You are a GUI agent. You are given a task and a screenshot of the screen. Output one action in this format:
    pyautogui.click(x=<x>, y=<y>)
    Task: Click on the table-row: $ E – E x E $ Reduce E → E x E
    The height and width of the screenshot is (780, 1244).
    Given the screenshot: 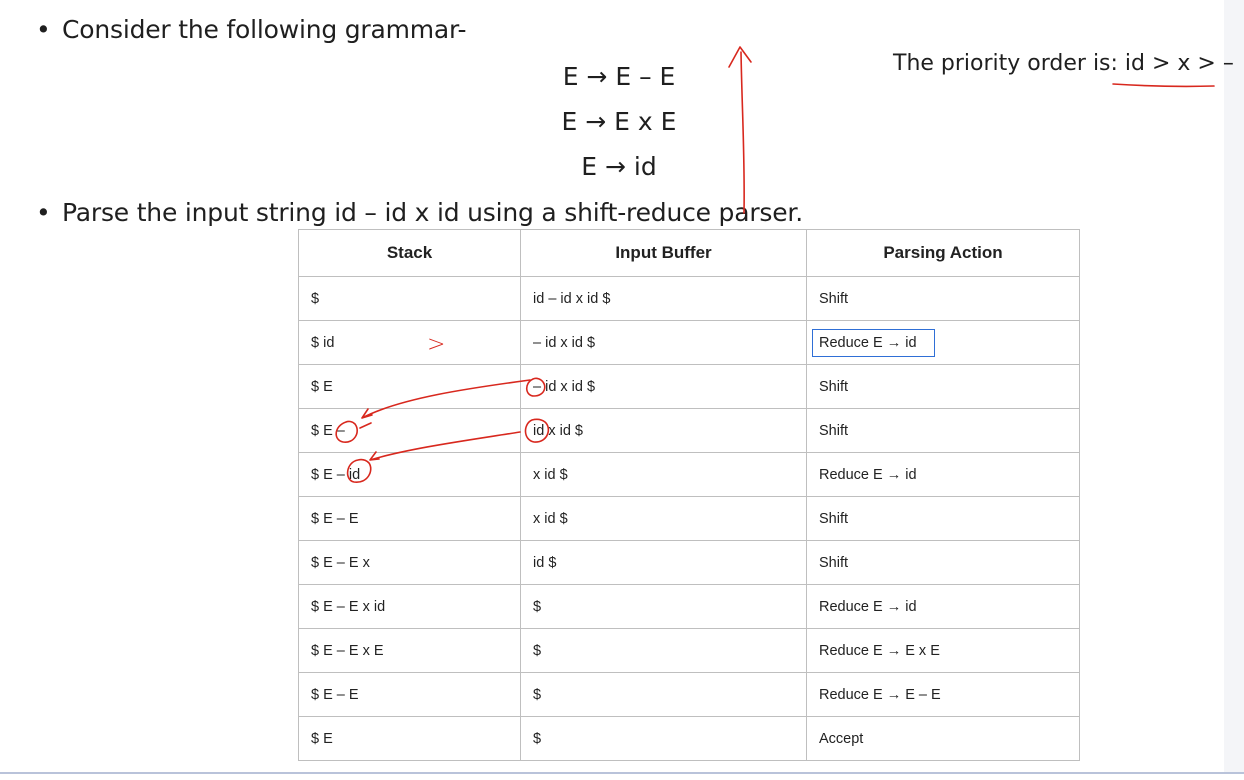 What is the action you would take?
    pyautogui.click(x=689, y=650)
    